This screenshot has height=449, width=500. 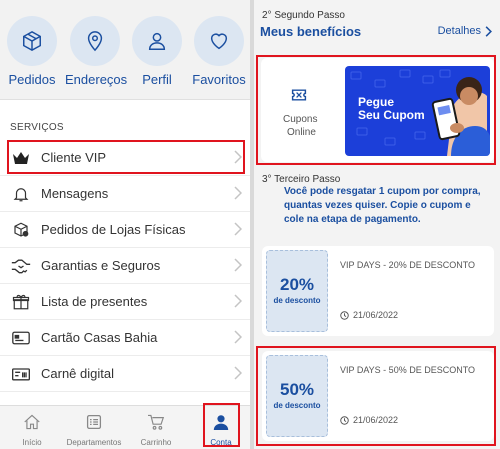 I want to click on card-icon, so click(x=21, y=338).